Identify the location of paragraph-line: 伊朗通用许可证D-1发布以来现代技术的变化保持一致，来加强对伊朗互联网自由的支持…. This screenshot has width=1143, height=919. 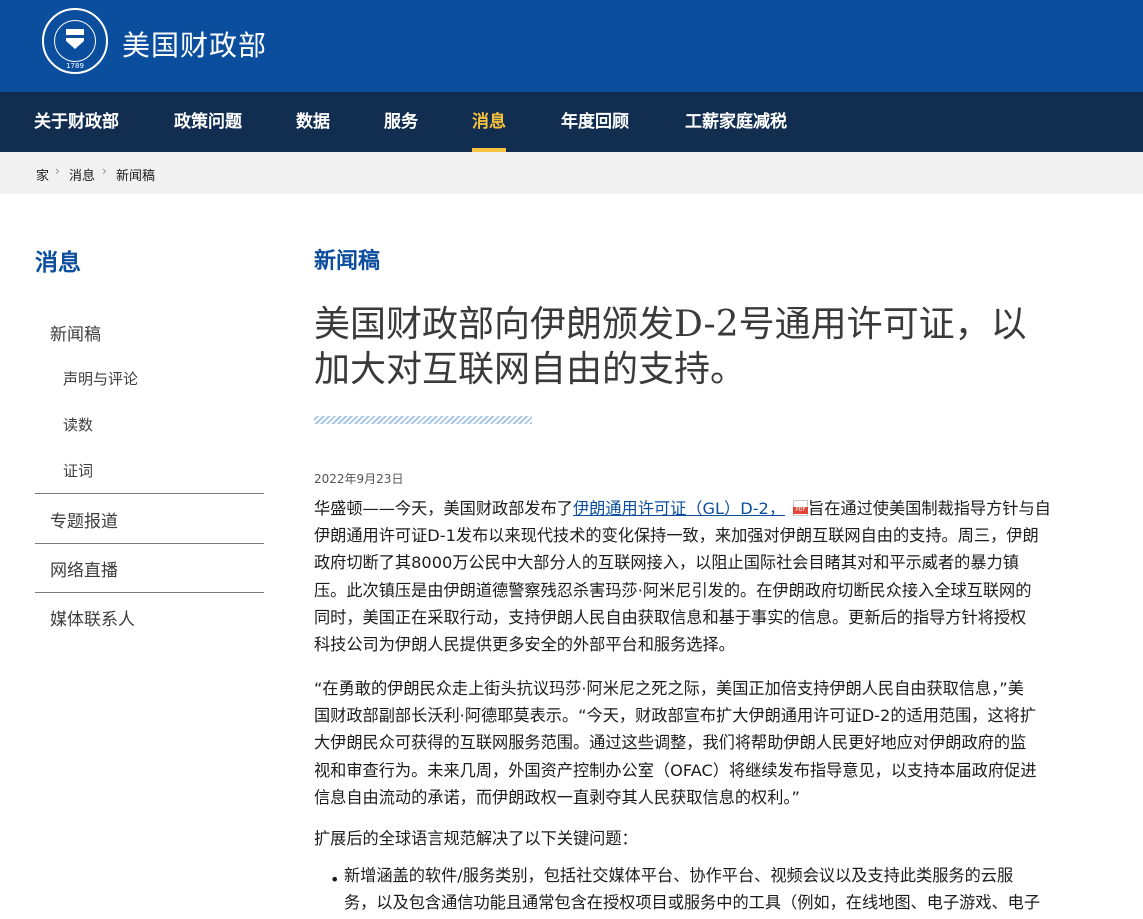
(676, 536).